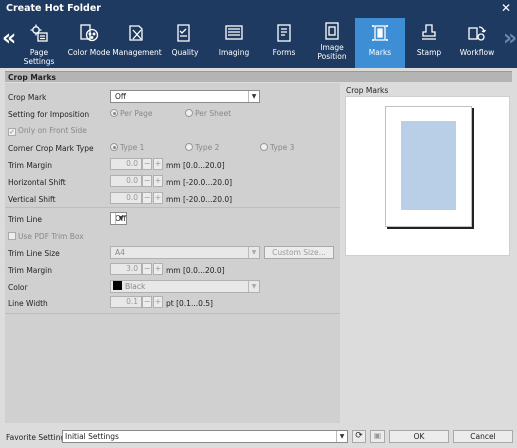 Image resolution: width=517 pixels, height=448 pixels. What do you see at coordinates (47, 131) in the screenshot?
I see `only-front-side-checkbox: ✓ Only on Front Side` at bounding box center [47, 131].